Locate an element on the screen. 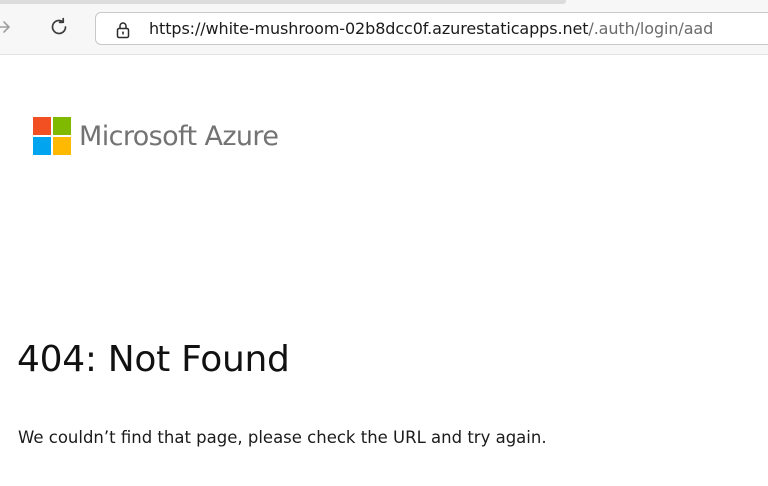 The height and width of the screenshot is (486, 768). forward-button is located at coordinates (9, 27).